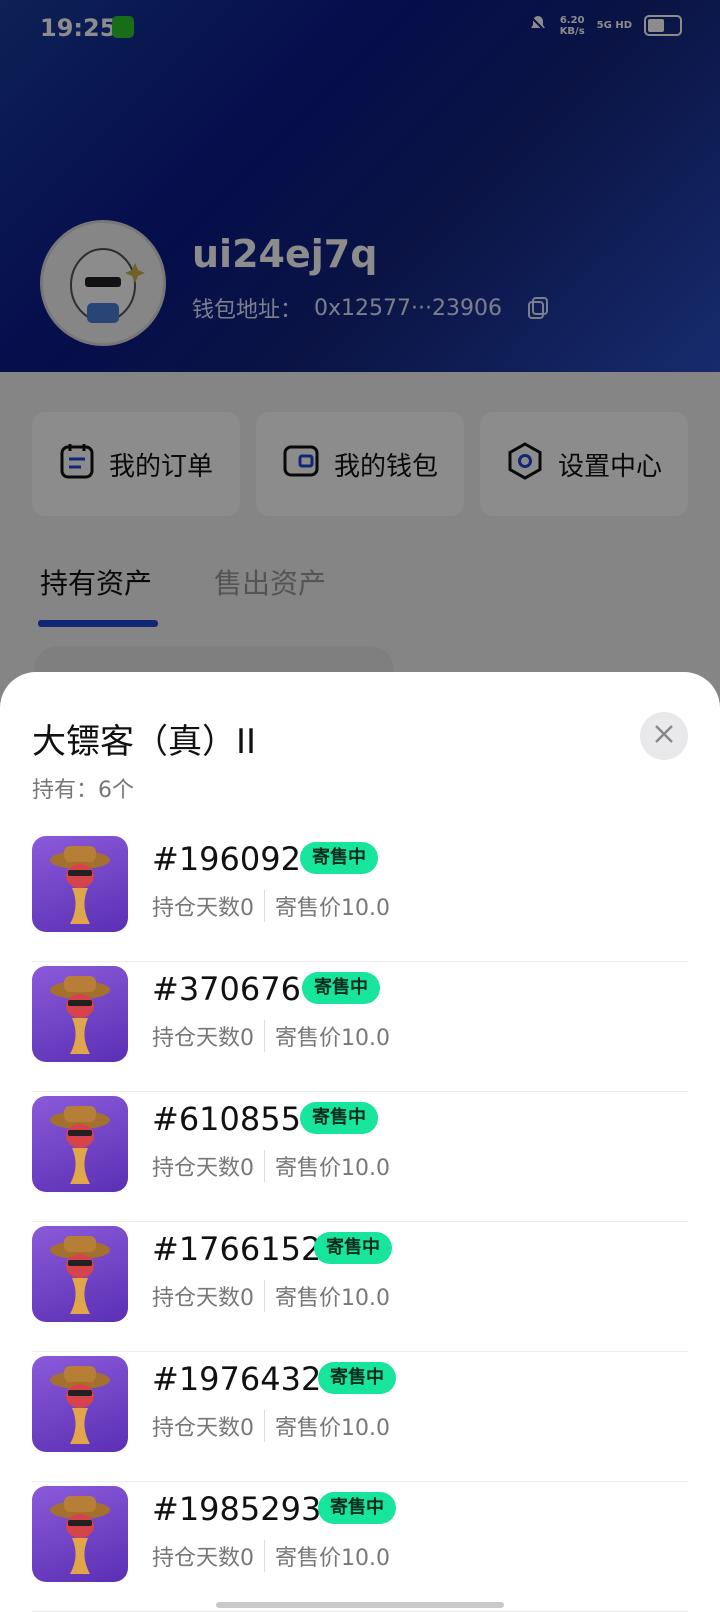 Image resolution: width=720 pixels, height=1612 pixels. What do you see at coordinates (226, 859) in the screenshot?
I see `asset-id: #196092` at bounding box center [226, 859].